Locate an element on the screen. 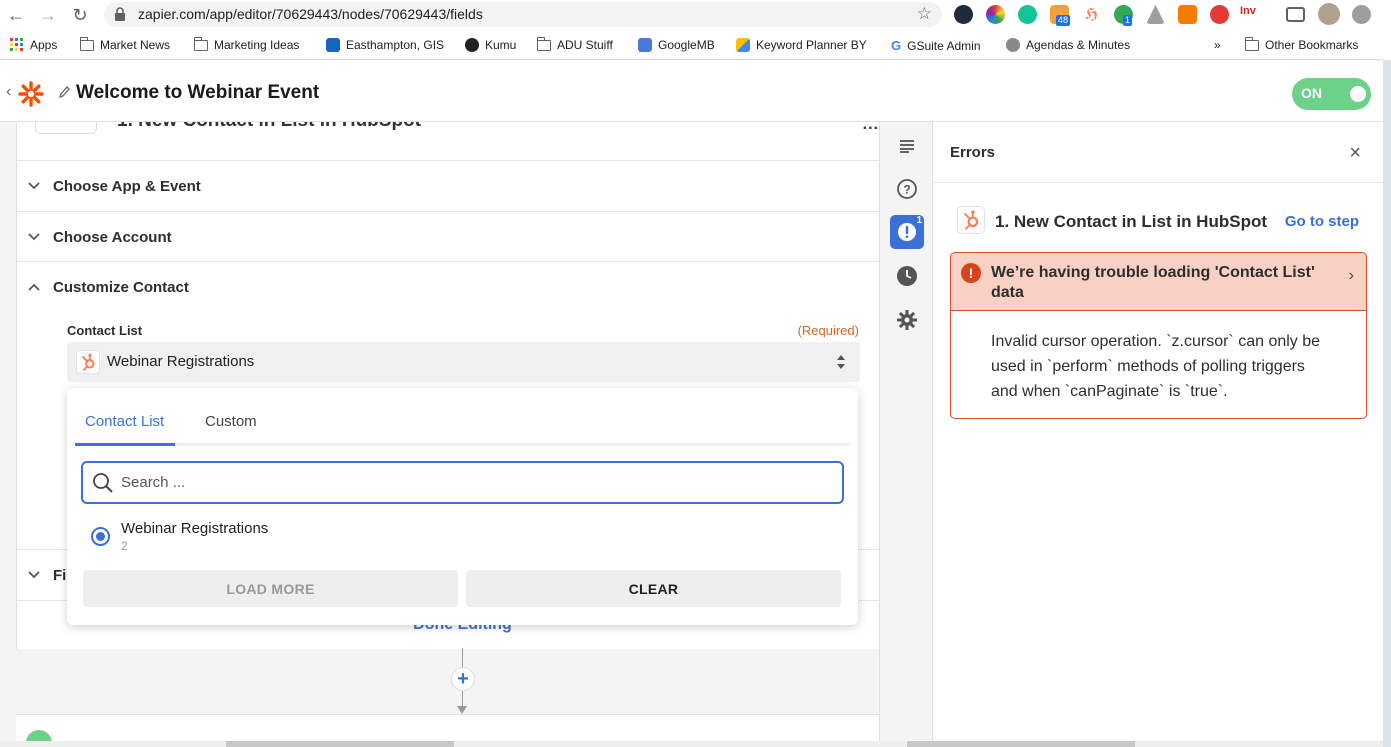  inv-icon: Inv is located at coordinates (1249, 14).